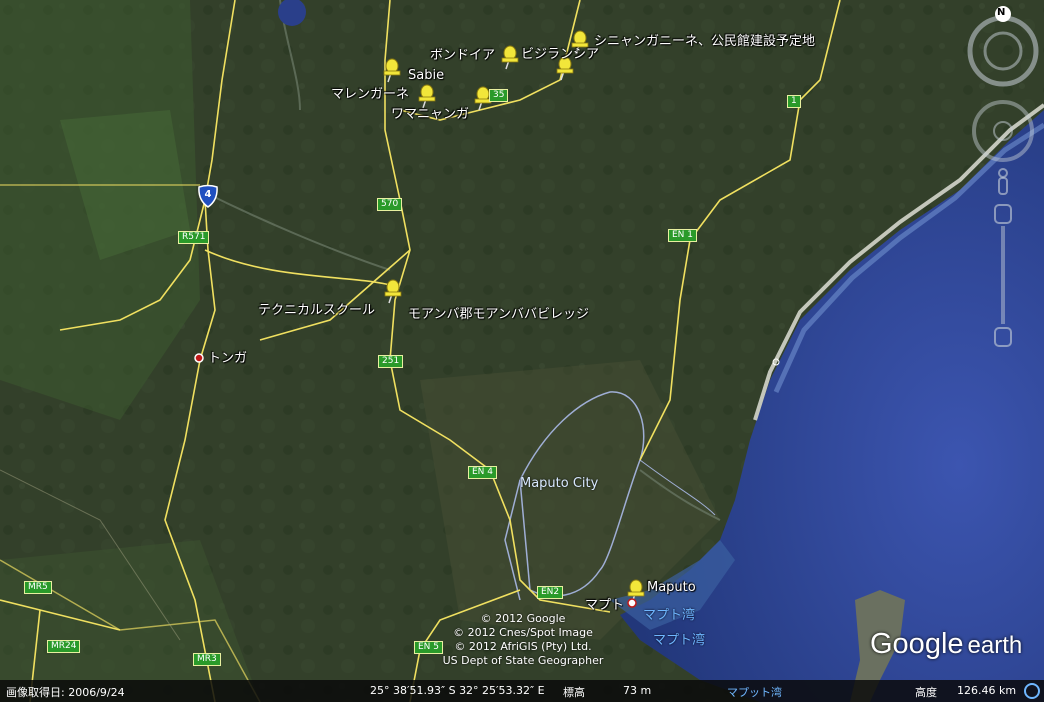  What do you see at coordinates (194, 237) in the screenshot?
I see `road-shield-r571: R571` at bounding box center [194, 237].